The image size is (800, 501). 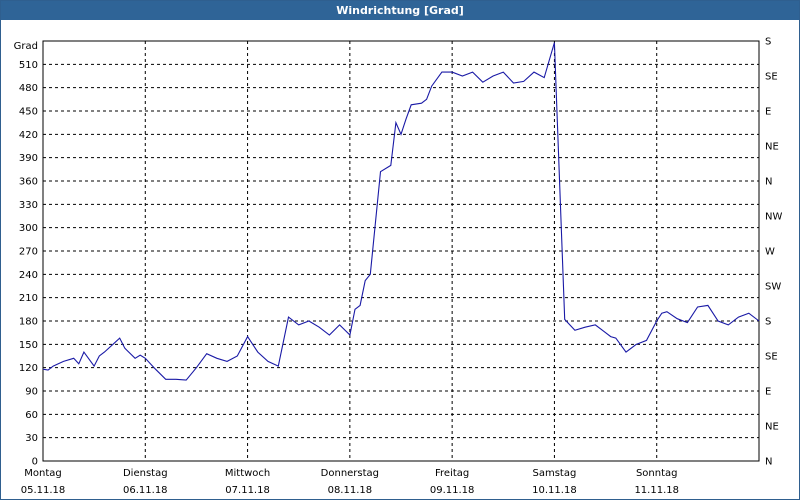 I want to click on y-tick-label: 330, so click(x=28, y=205).